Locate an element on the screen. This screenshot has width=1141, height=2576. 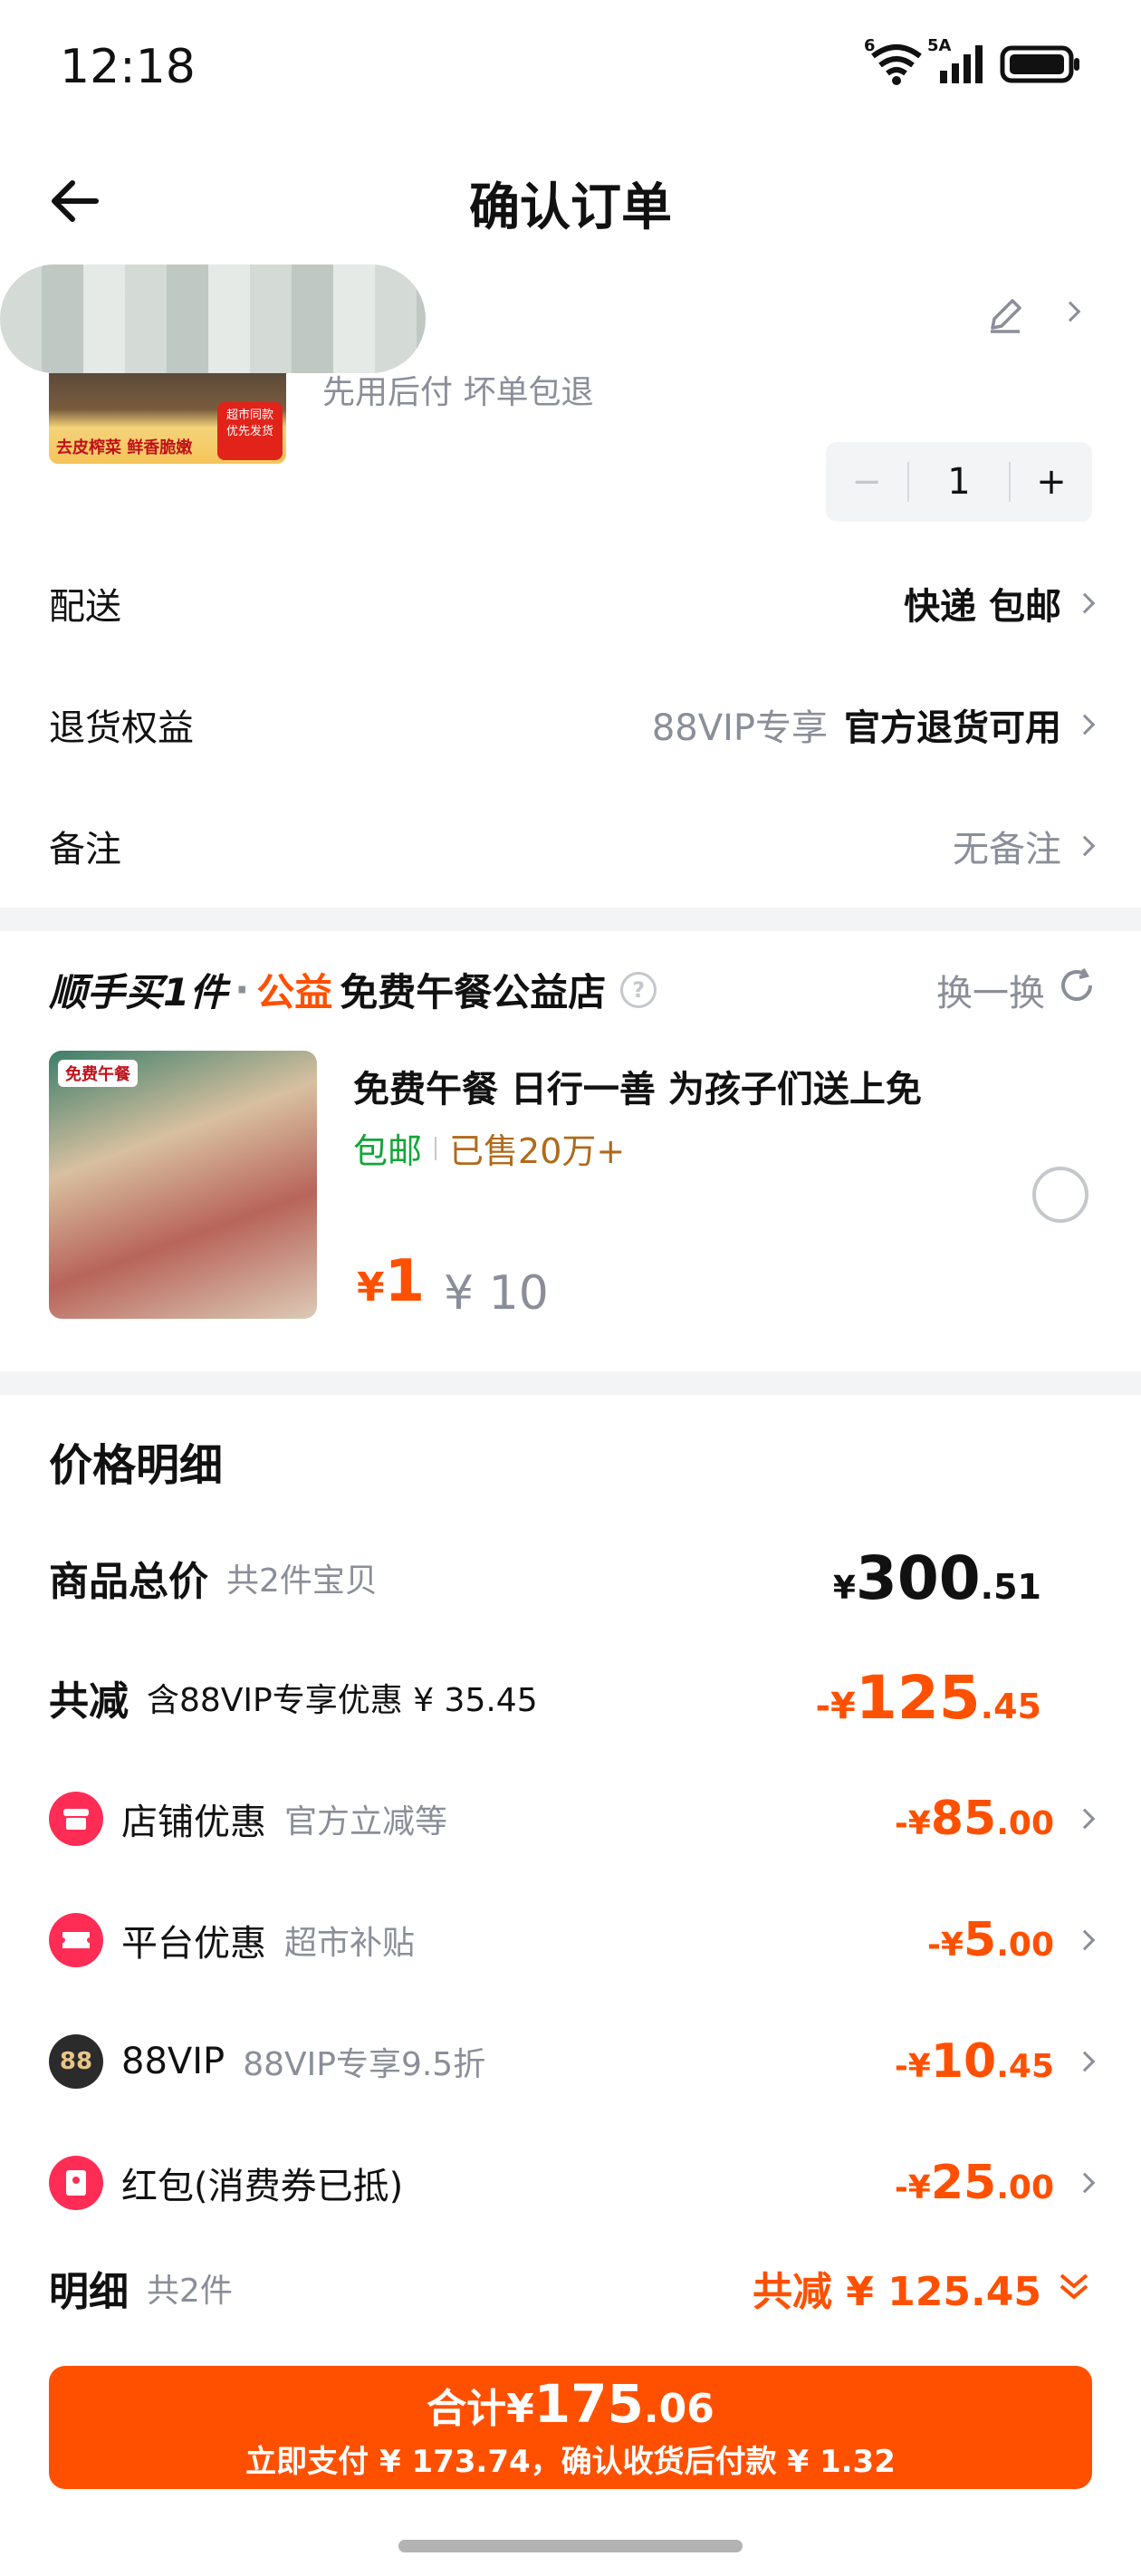
recommend-meta: 包邮 已售20万+ is located at coordinates (489, 1148).